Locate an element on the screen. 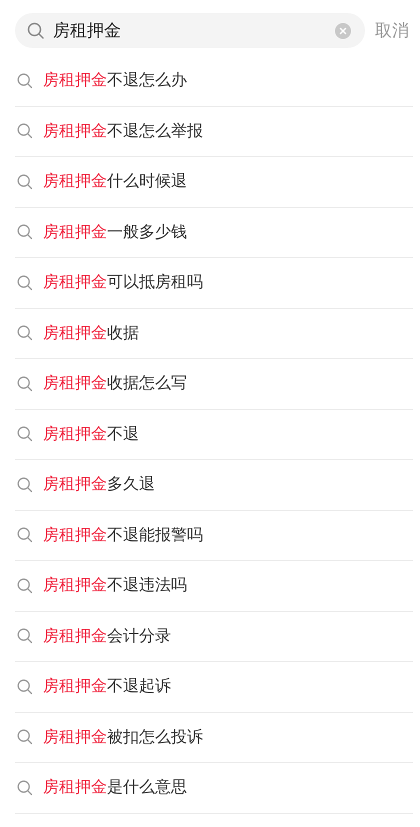 The height and width of the screenshot is (827, 420). suggestion-text: 房租押金不退怎么举报 is located at coordinates (123, 131).